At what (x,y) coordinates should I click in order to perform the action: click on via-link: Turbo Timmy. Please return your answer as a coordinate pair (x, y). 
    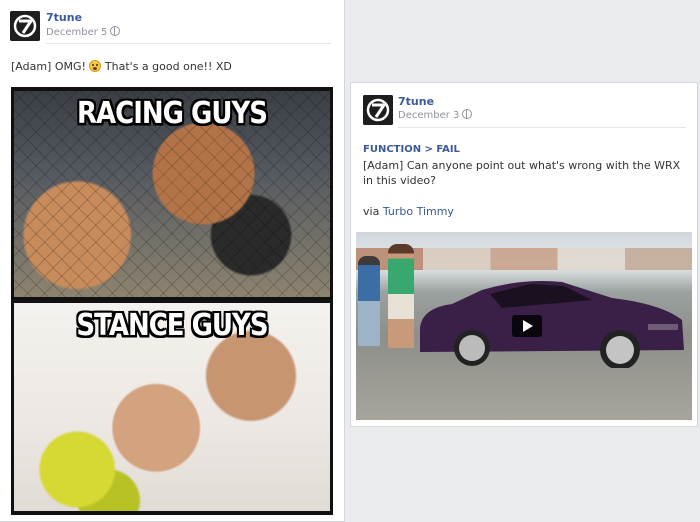
    Looking at the image, I should click on (418, 211).